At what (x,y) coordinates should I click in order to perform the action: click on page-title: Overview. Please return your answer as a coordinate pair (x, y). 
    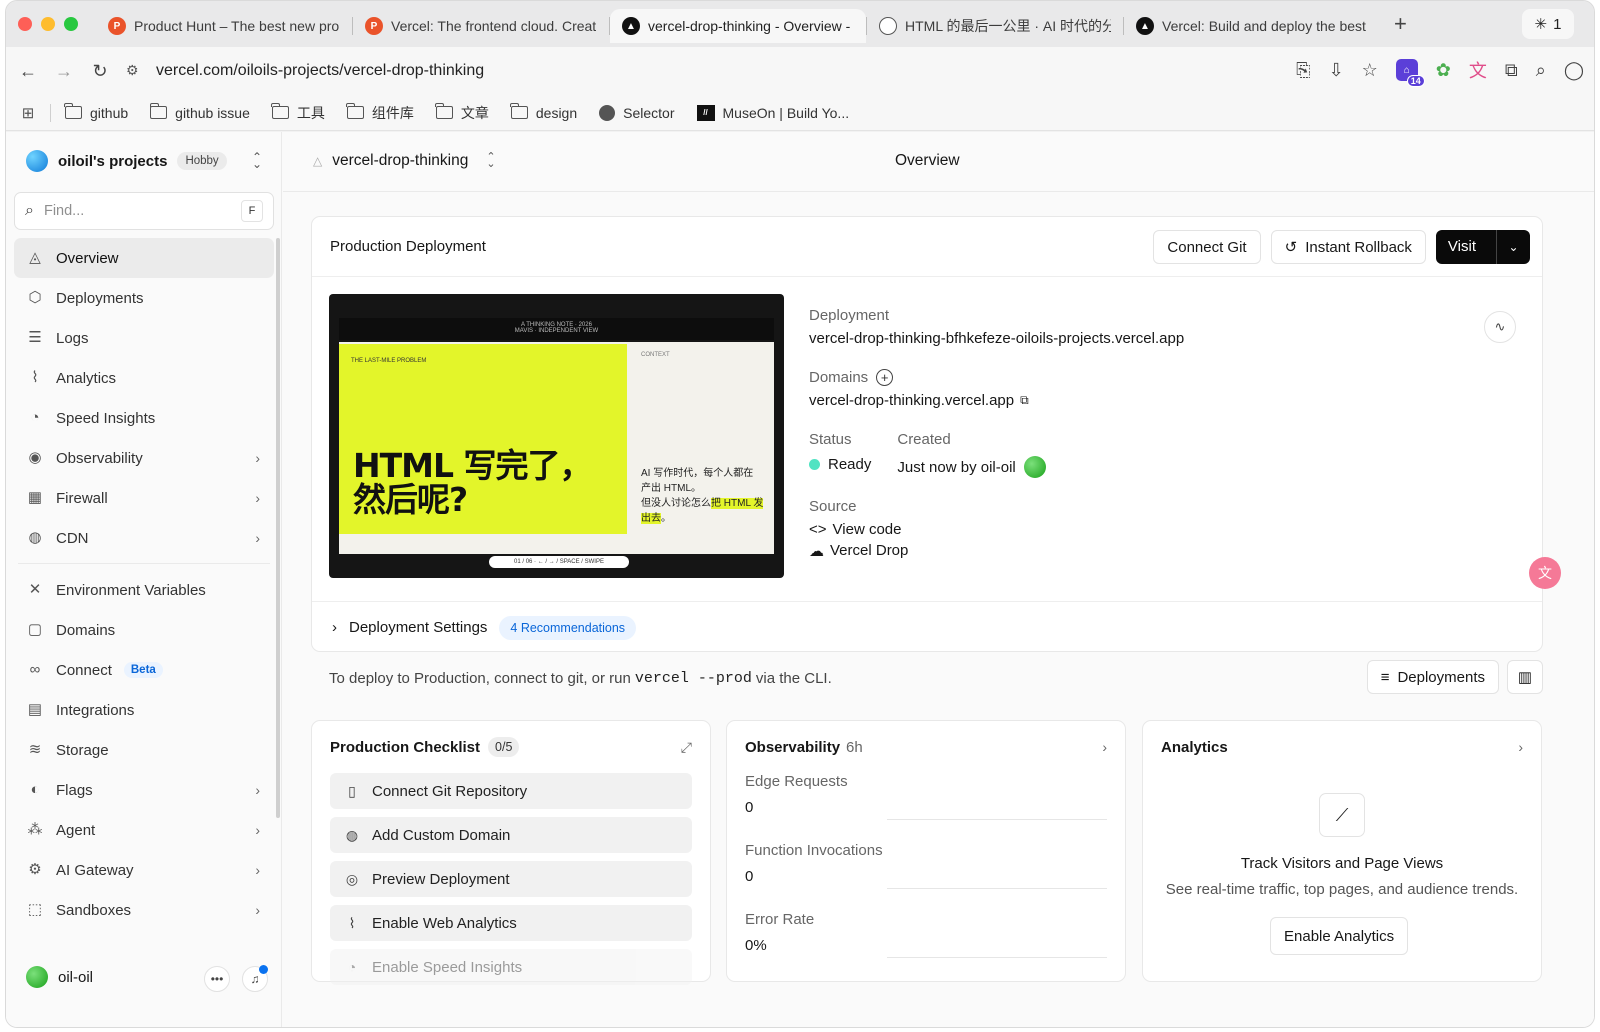
    Looking at the image, I should click on (927, 160).